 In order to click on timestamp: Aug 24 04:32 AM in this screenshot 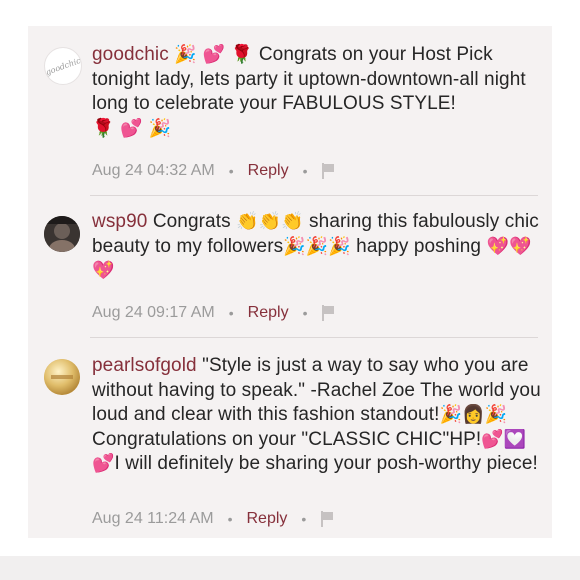, I will do `click(153, 170)`.